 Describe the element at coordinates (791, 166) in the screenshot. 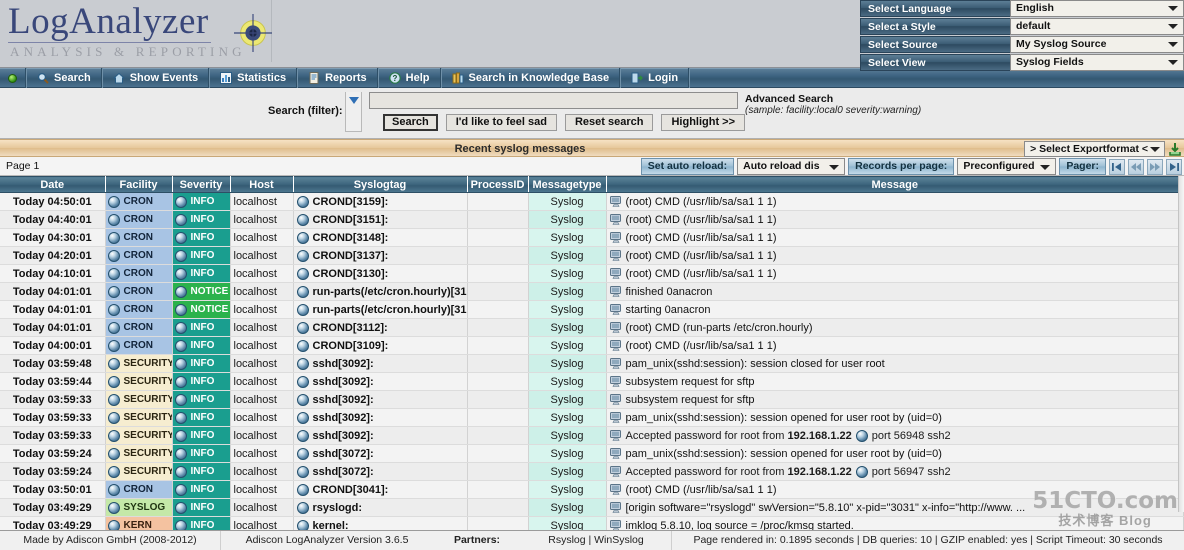

I see `auto-reload-dropdown: Auto reload dis` at that location.